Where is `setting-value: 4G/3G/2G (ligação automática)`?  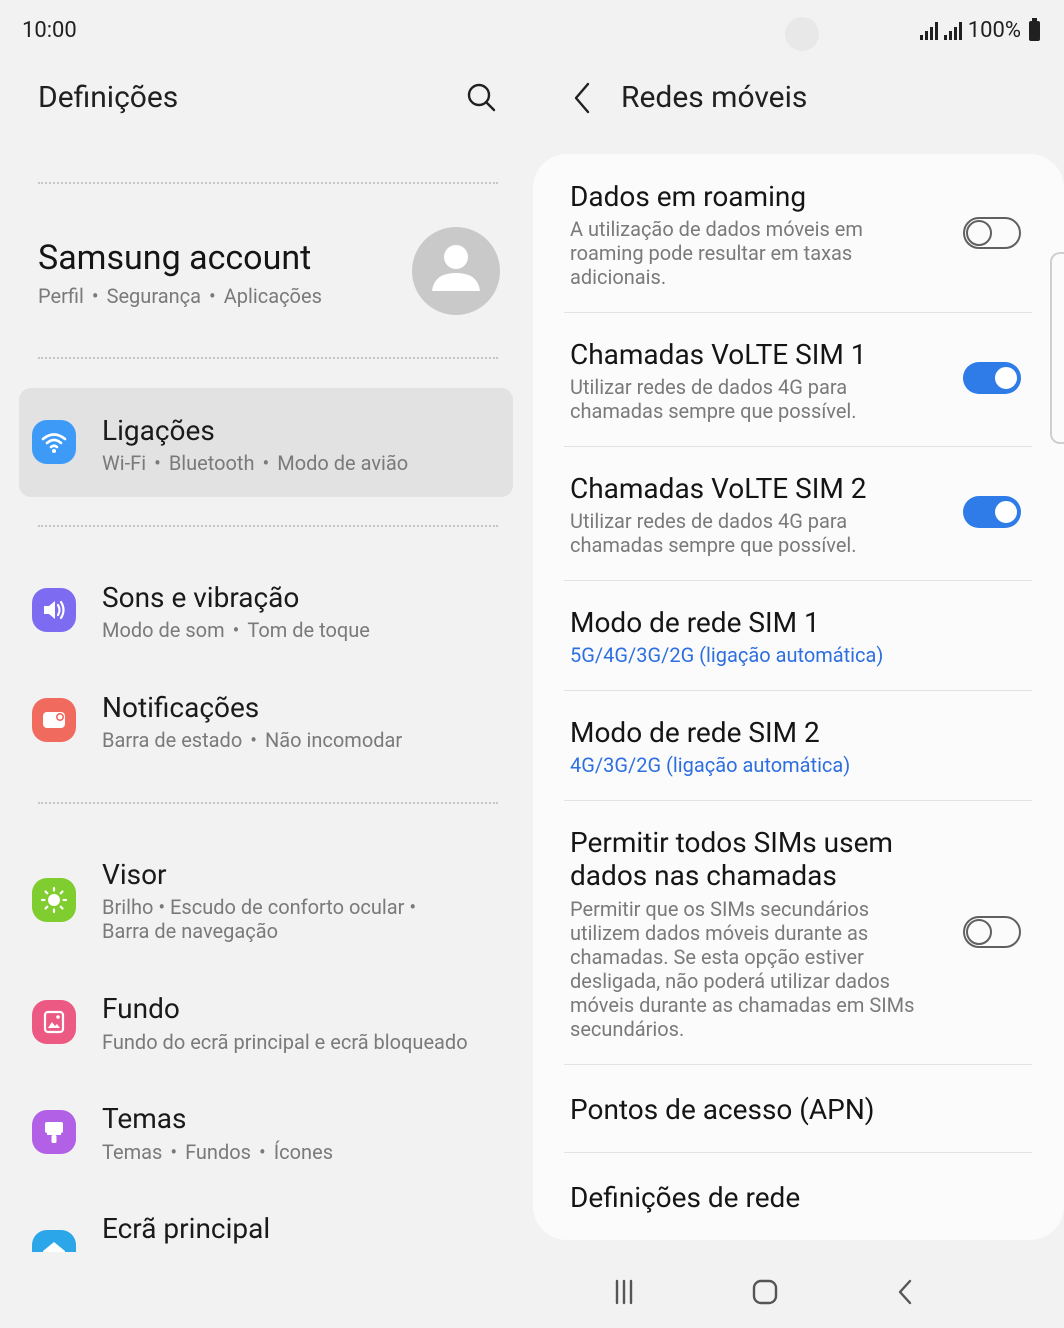
setting-value: 4G/3G/2G (ligação automática) is located at coordinates (710, 765).